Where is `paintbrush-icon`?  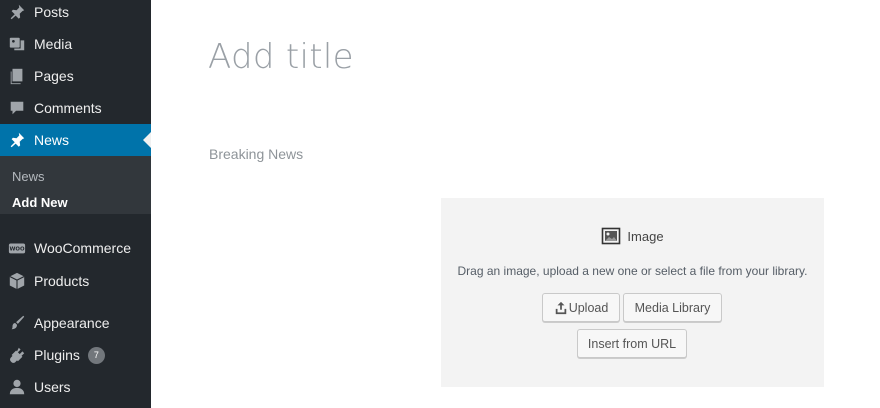
paintbrush-icon is located at coordinates (17, 323).